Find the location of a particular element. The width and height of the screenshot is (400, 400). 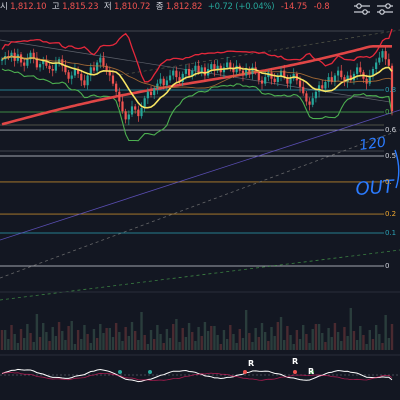

indicator-toggle-icon is located at coordinates (385, 9).